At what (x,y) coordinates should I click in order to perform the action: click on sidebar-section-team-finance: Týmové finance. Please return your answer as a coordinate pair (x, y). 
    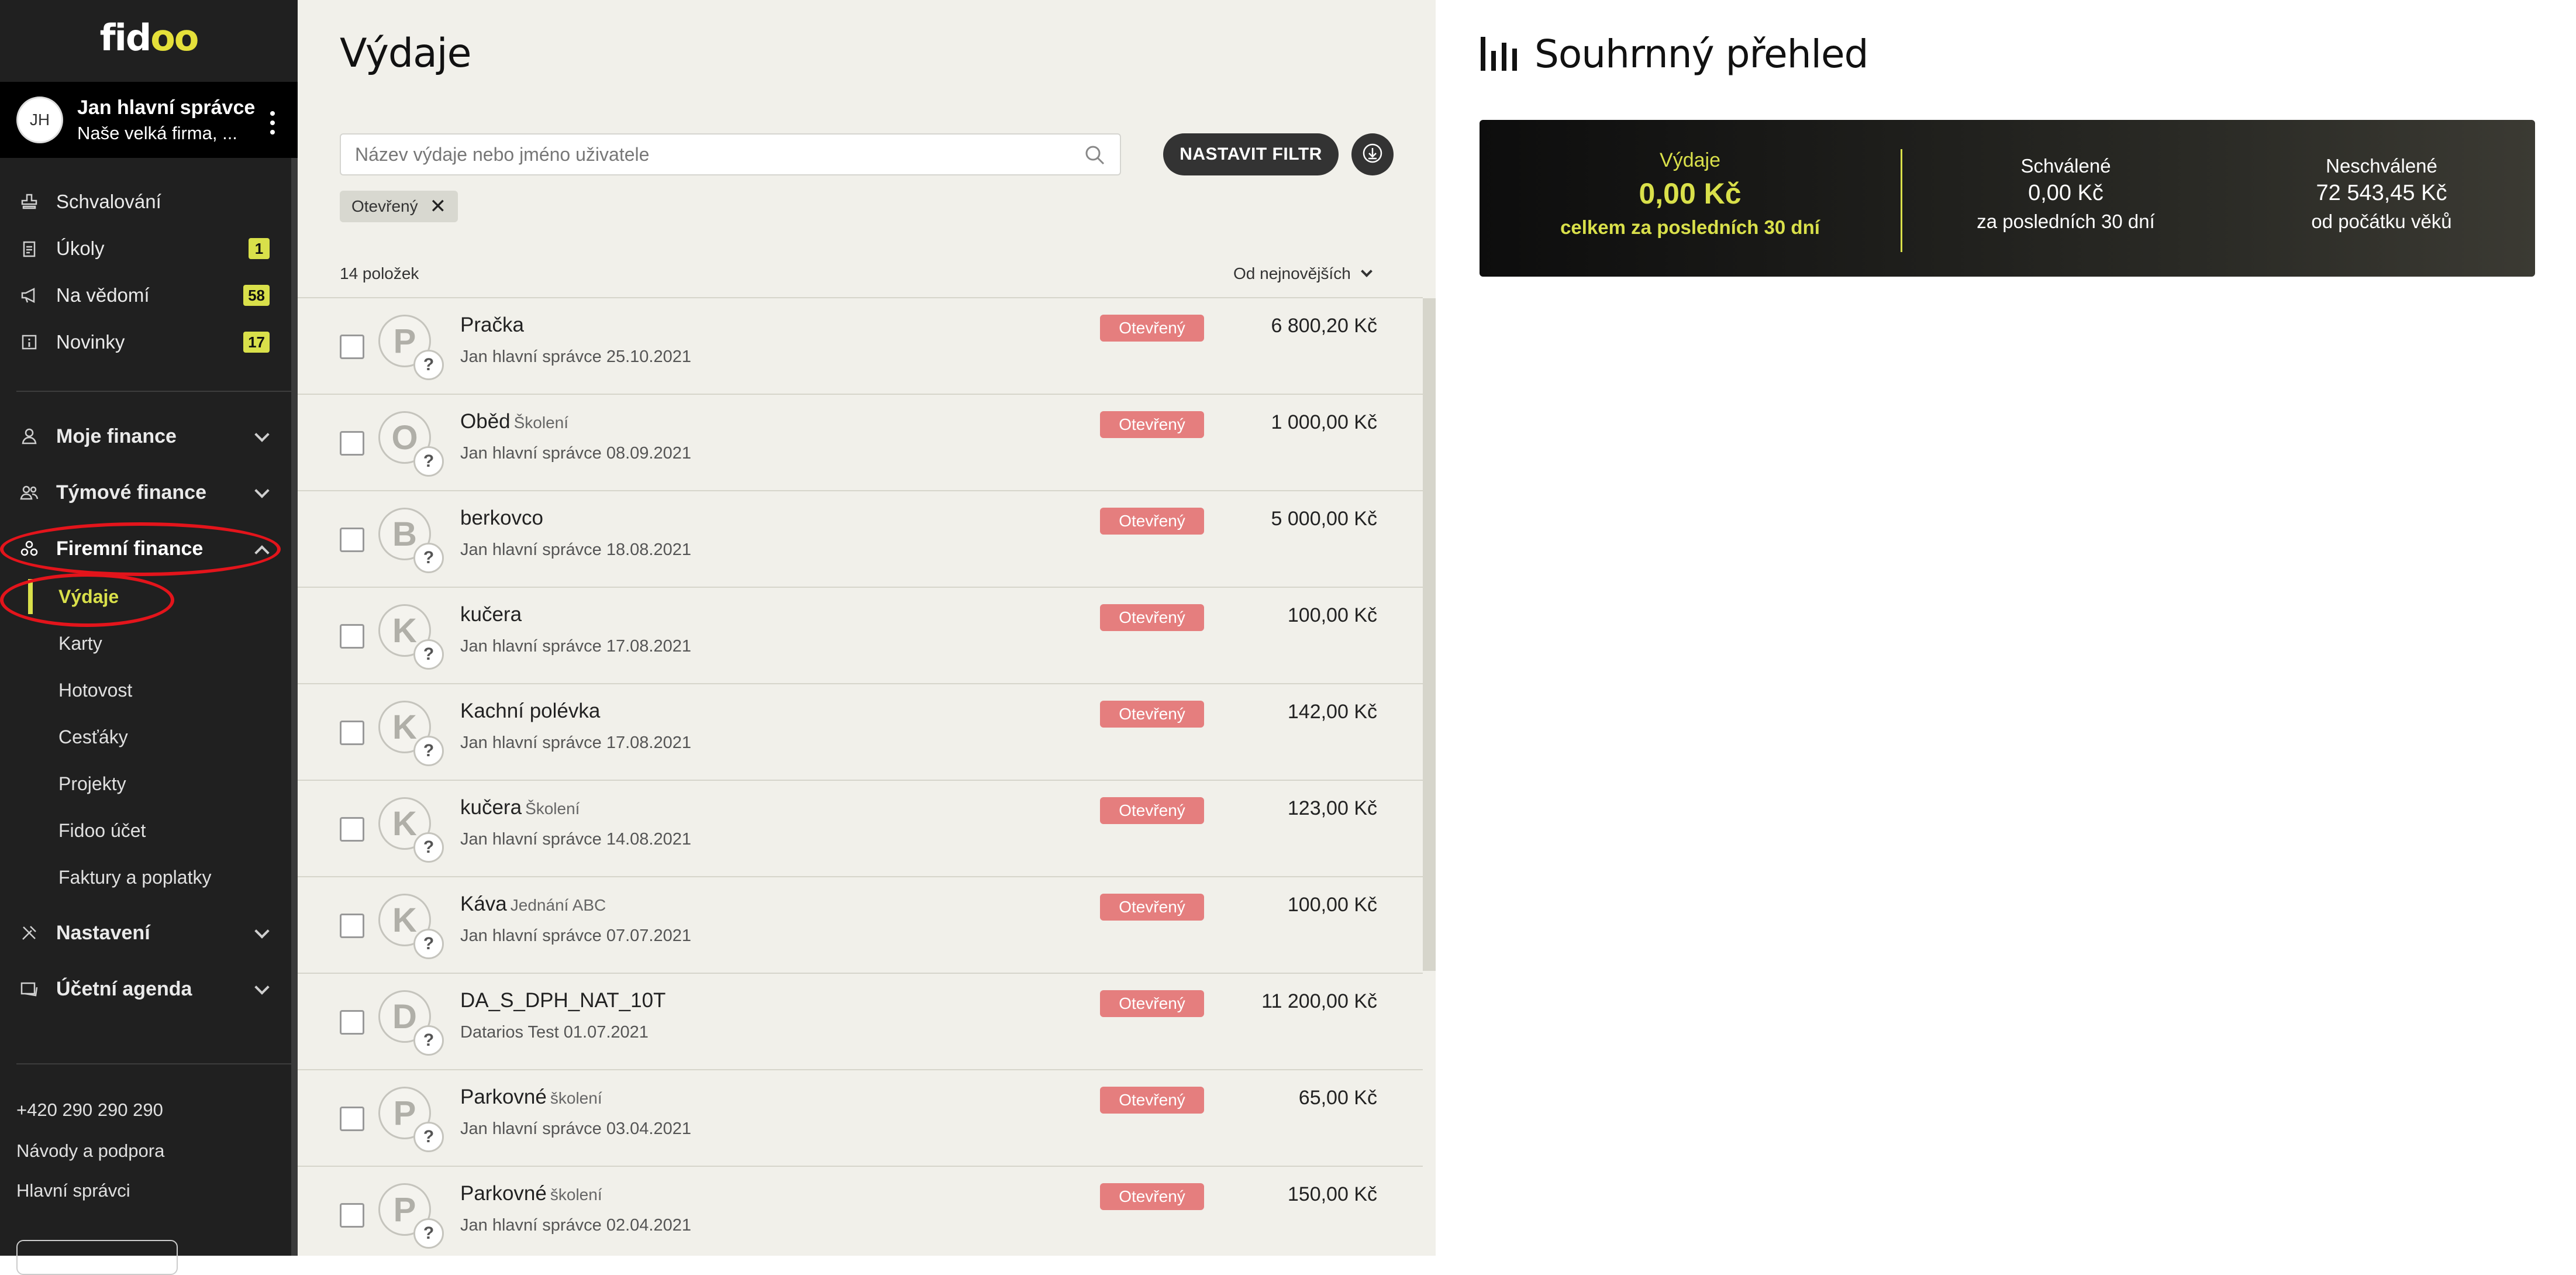
    Looking at the image, I should click on (149, 492).